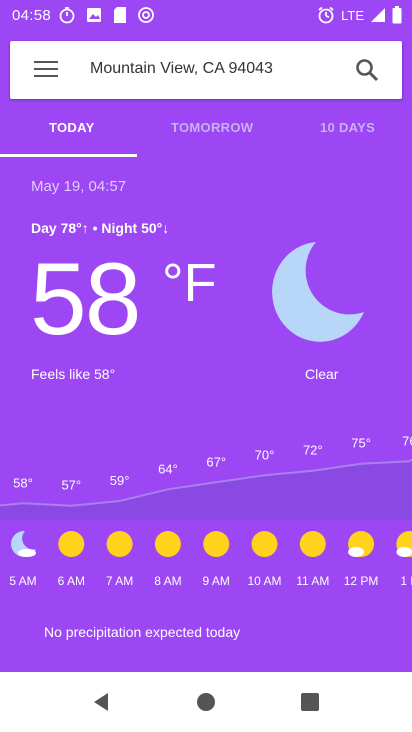 The image size is (412, 732). I want to click on network-label: LTE, so click(352, 15).